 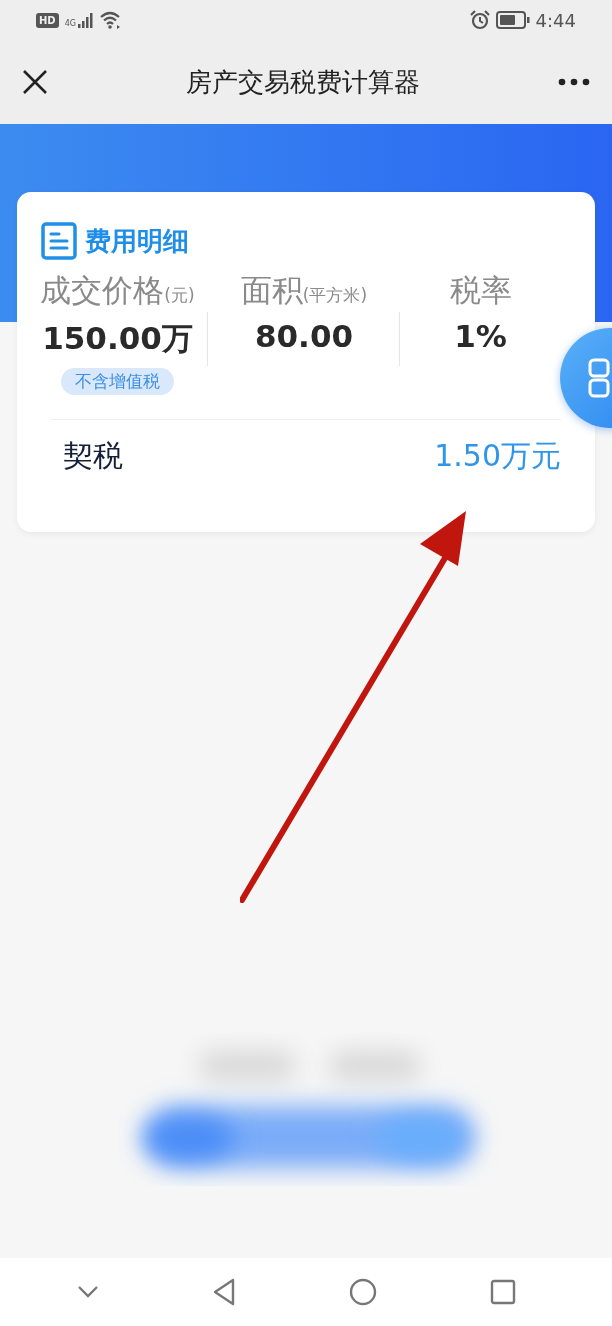 I want to click on metric-value: 80.00, so click(x=304, y=336).